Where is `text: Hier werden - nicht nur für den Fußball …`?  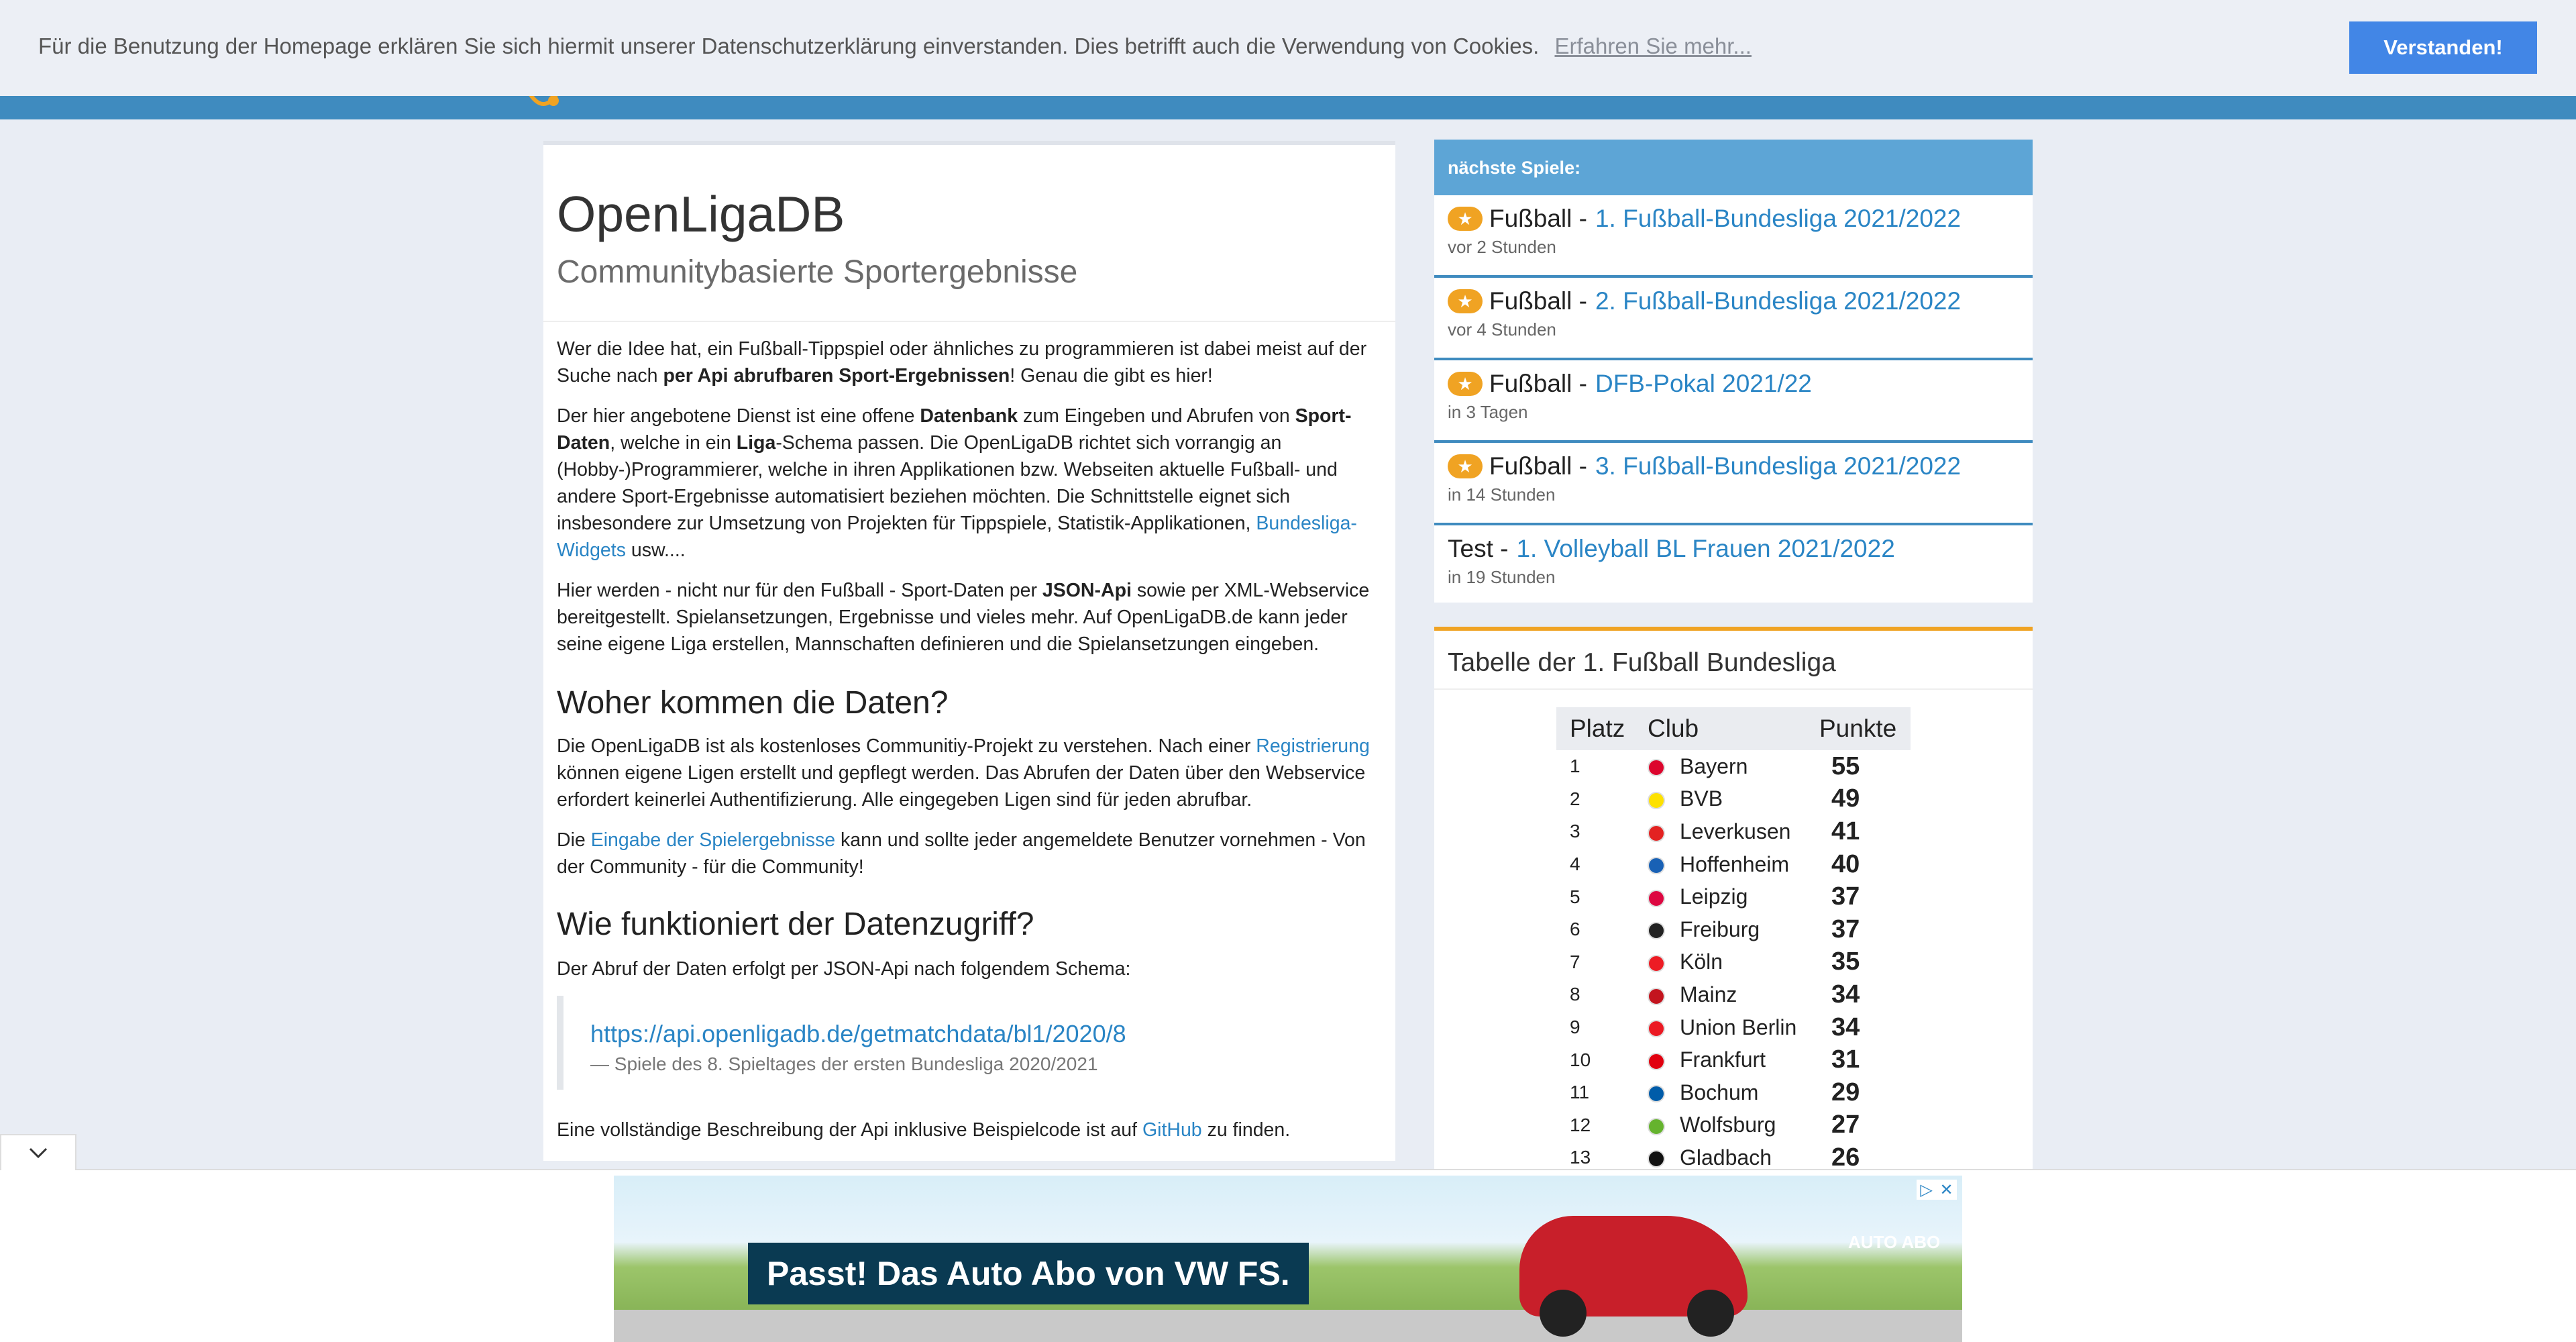 text: Hier werden - nicht nur für den Fußball … is located at coordinates (799, 590).